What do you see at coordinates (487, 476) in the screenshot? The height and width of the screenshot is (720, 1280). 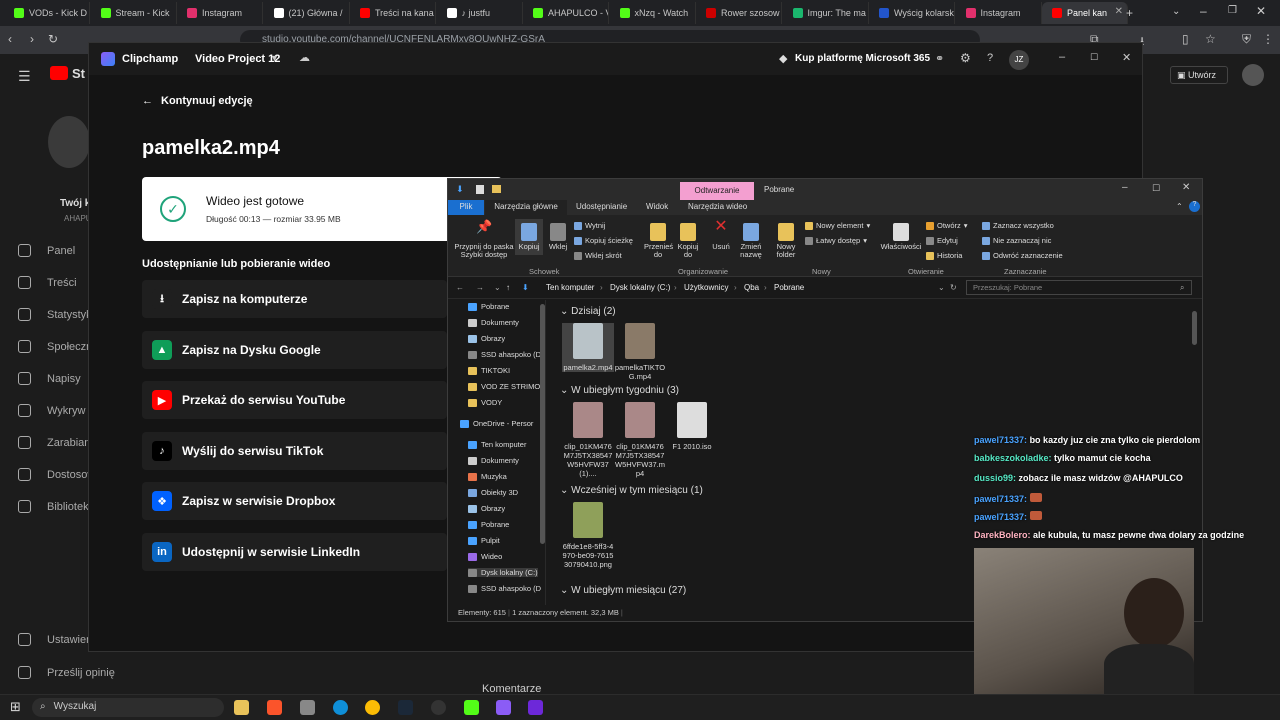 I see `nav-item: Muzyka` at bounding box center [487, 476].